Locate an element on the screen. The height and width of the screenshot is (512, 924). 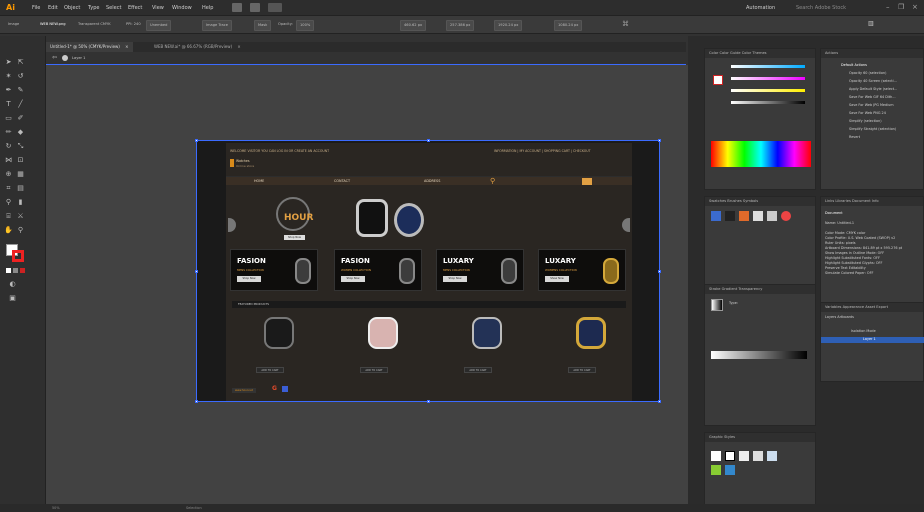
y-field: 257.386 px is located at coordinates (460, 25).